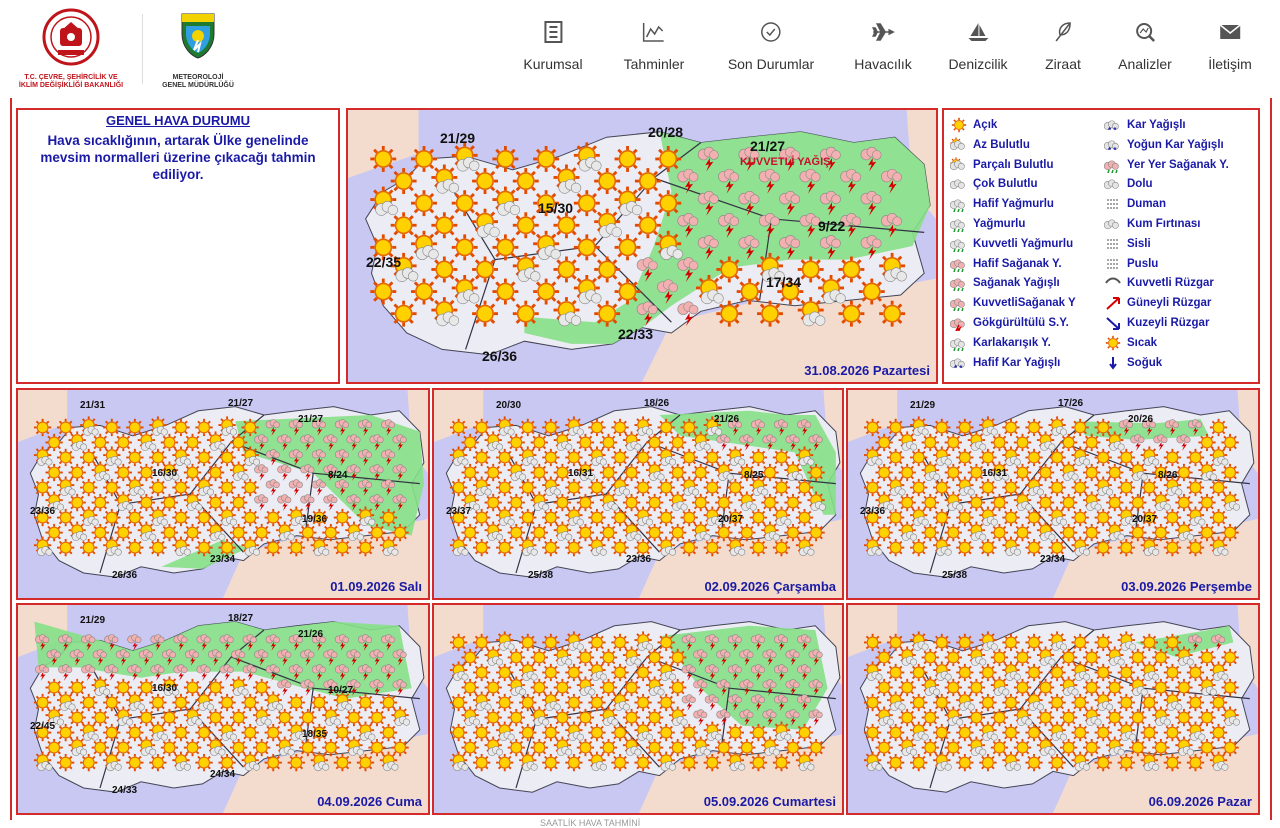  What do you see at coordinates (638, 709) in the screenshot?
I see `forecast-map-day5: 05.09.2026 Cumartesi` at bounding box center [638, 709].